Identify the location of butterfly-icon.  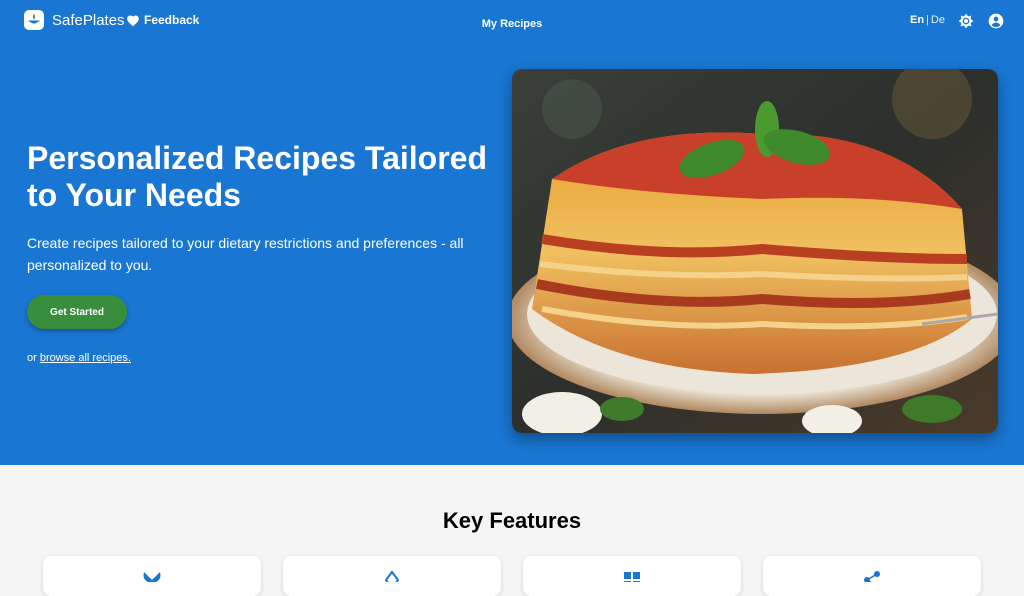
(152, 576).